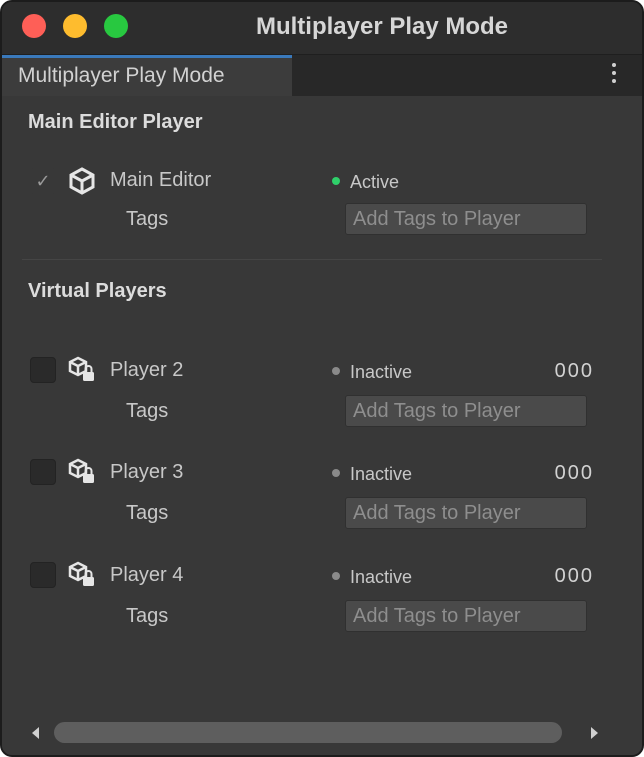 The image size is (644, 757). I want to click on player-2-checkbox, so click(43, 370).